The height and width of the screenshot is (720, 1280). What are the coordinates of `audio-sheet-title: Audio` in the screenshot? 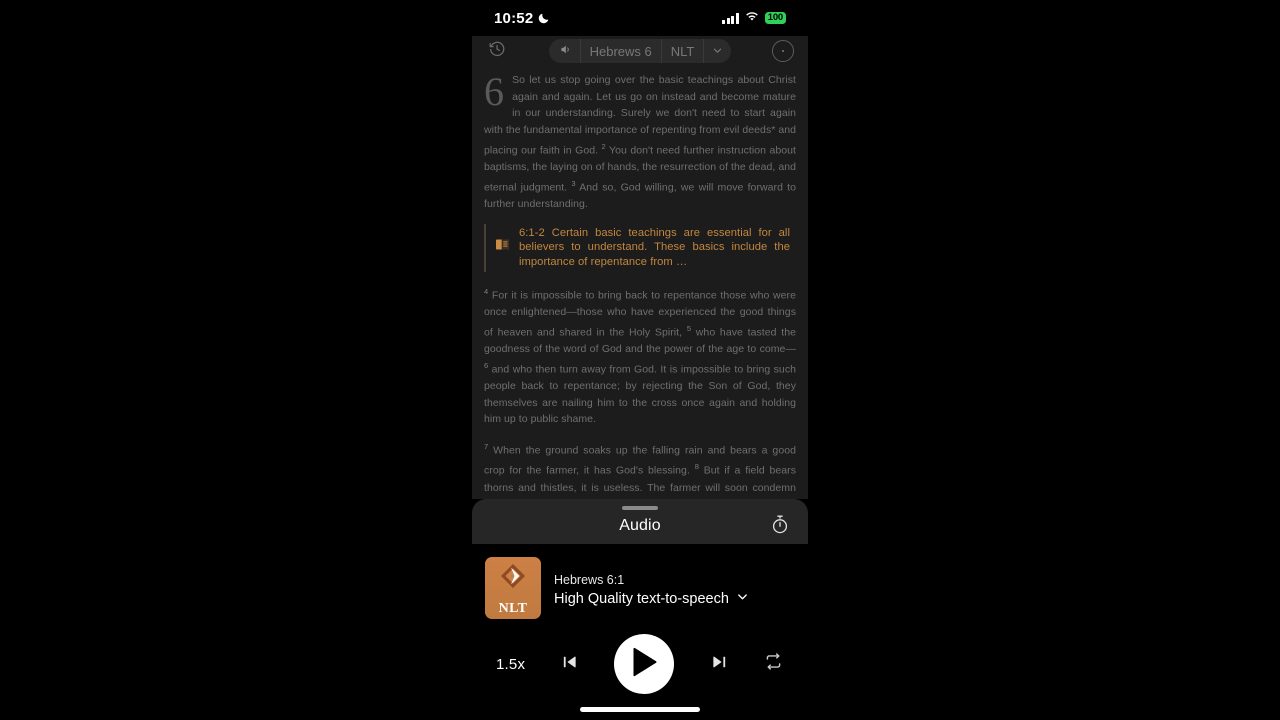 It's located at (640, 525).